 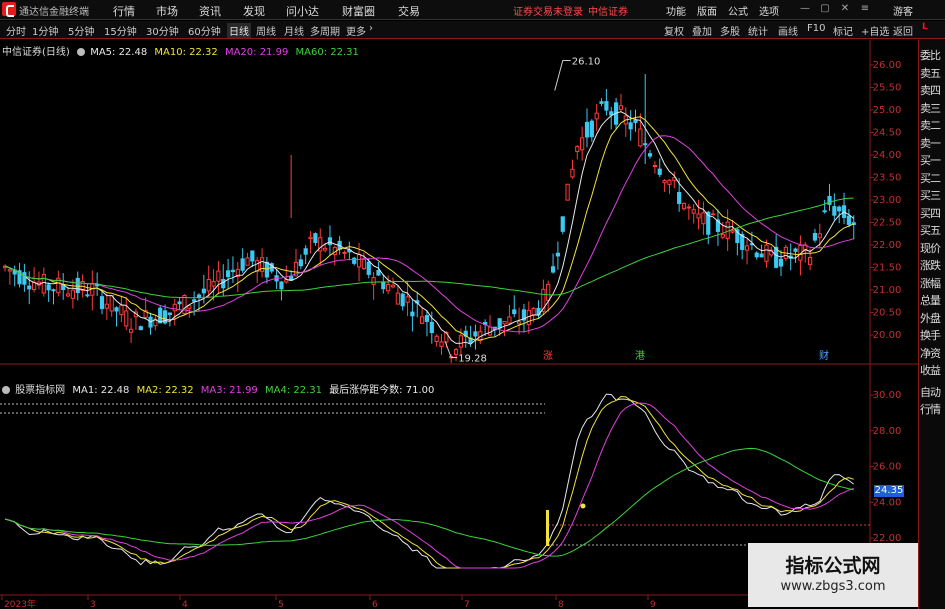 What do you see at coordinates (887, 467) in the screenshot?
I see `indicator-tick-label: 26.00` at bounding box center [887, 467].